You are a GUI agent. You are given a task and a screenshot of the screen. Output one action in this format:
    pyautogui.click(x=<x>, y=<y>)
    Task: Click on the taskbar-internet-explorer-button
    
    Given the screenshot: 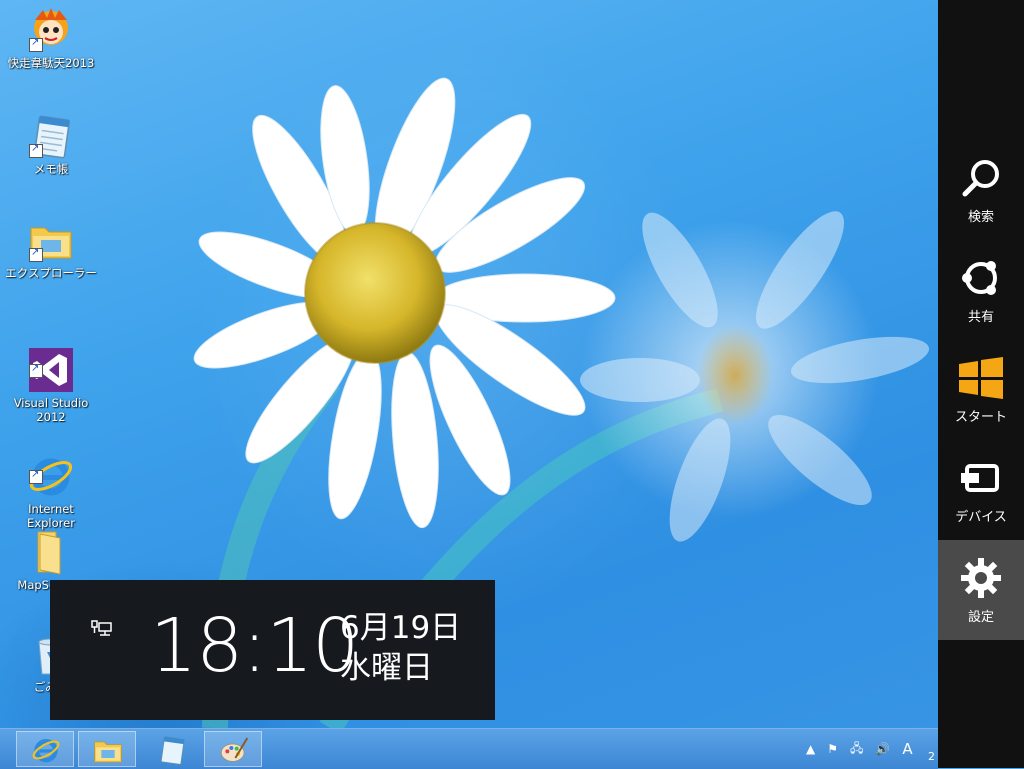 What is the action you would take?
    pyautogui.click(x=45, y=749)
    